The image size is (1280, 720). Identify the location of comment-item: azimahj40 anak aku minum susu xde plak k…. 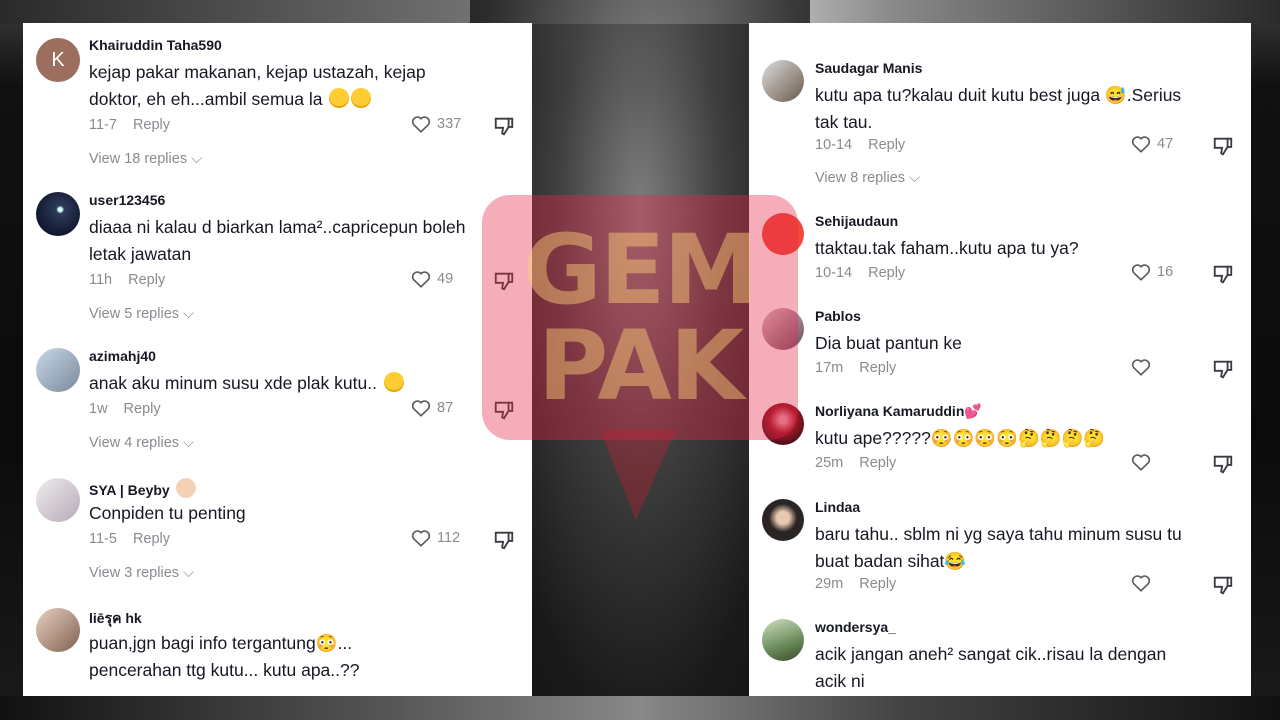
(277, 408).